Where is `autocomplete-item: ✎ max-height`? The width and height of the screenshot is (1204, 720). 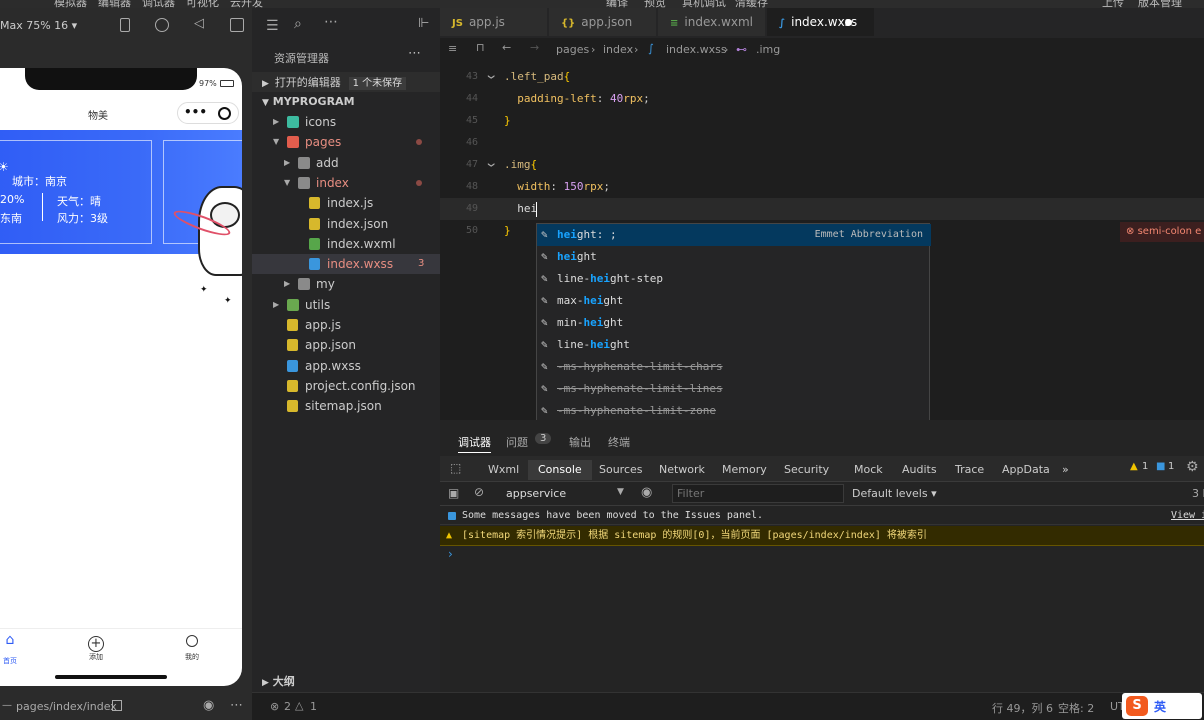 autocomplete-item: ✎ max-height is located at coordinates (734, 301).